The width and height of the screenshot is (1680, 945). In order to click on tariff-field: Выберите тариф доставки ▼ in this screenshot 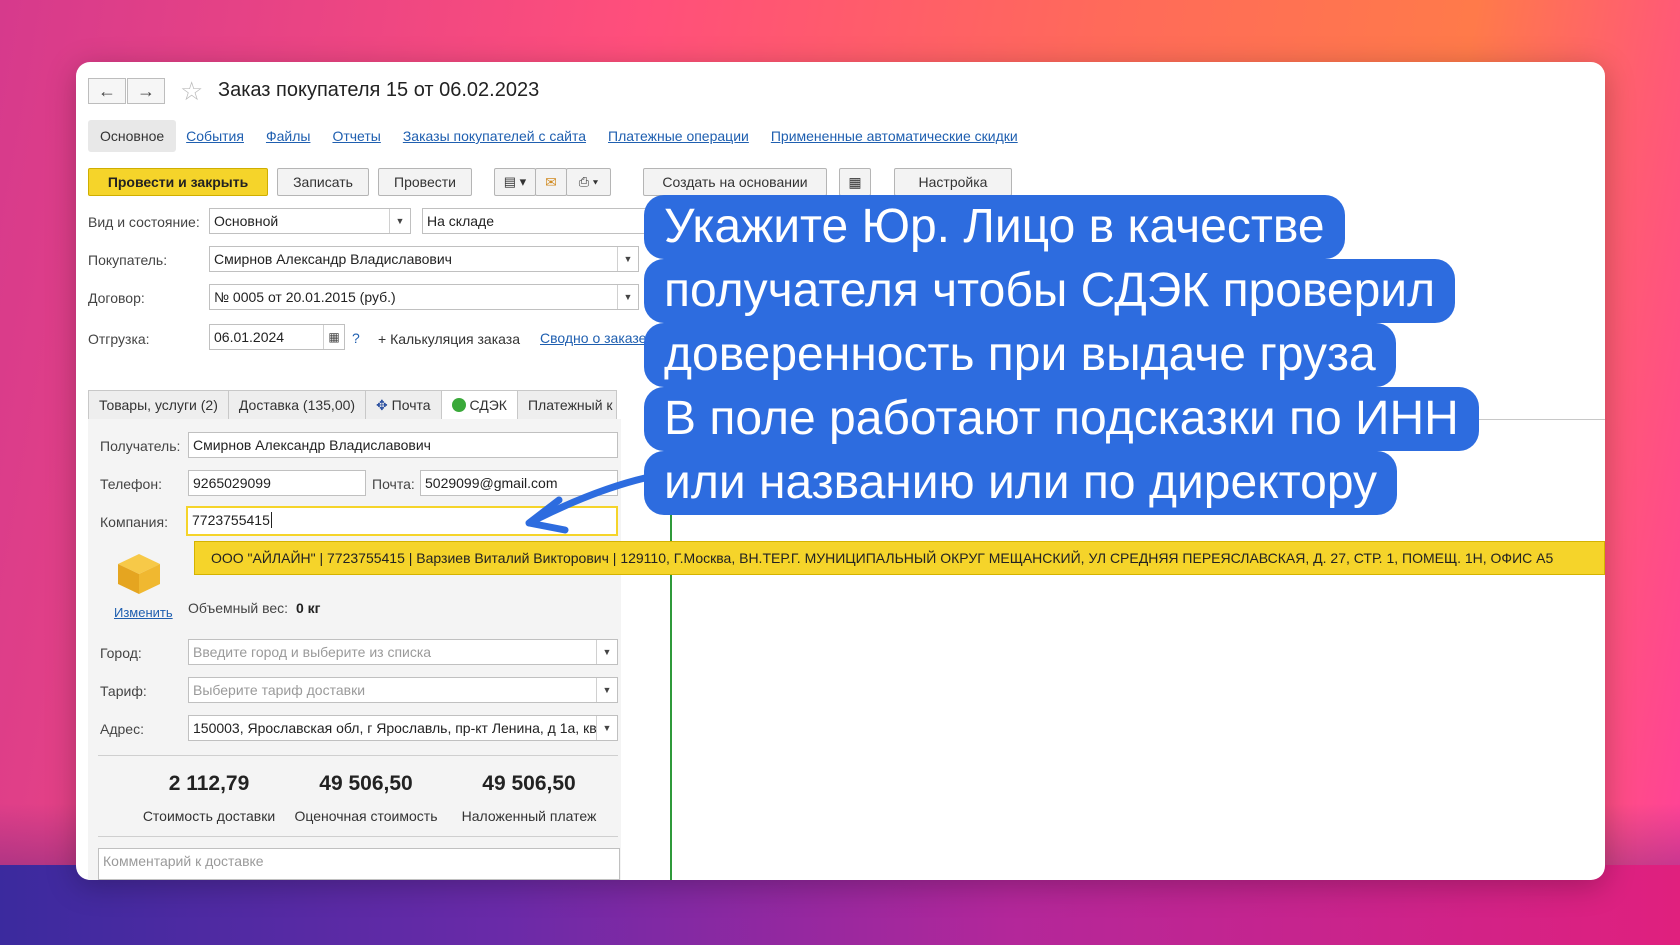, I will do `click(403, 690)`.